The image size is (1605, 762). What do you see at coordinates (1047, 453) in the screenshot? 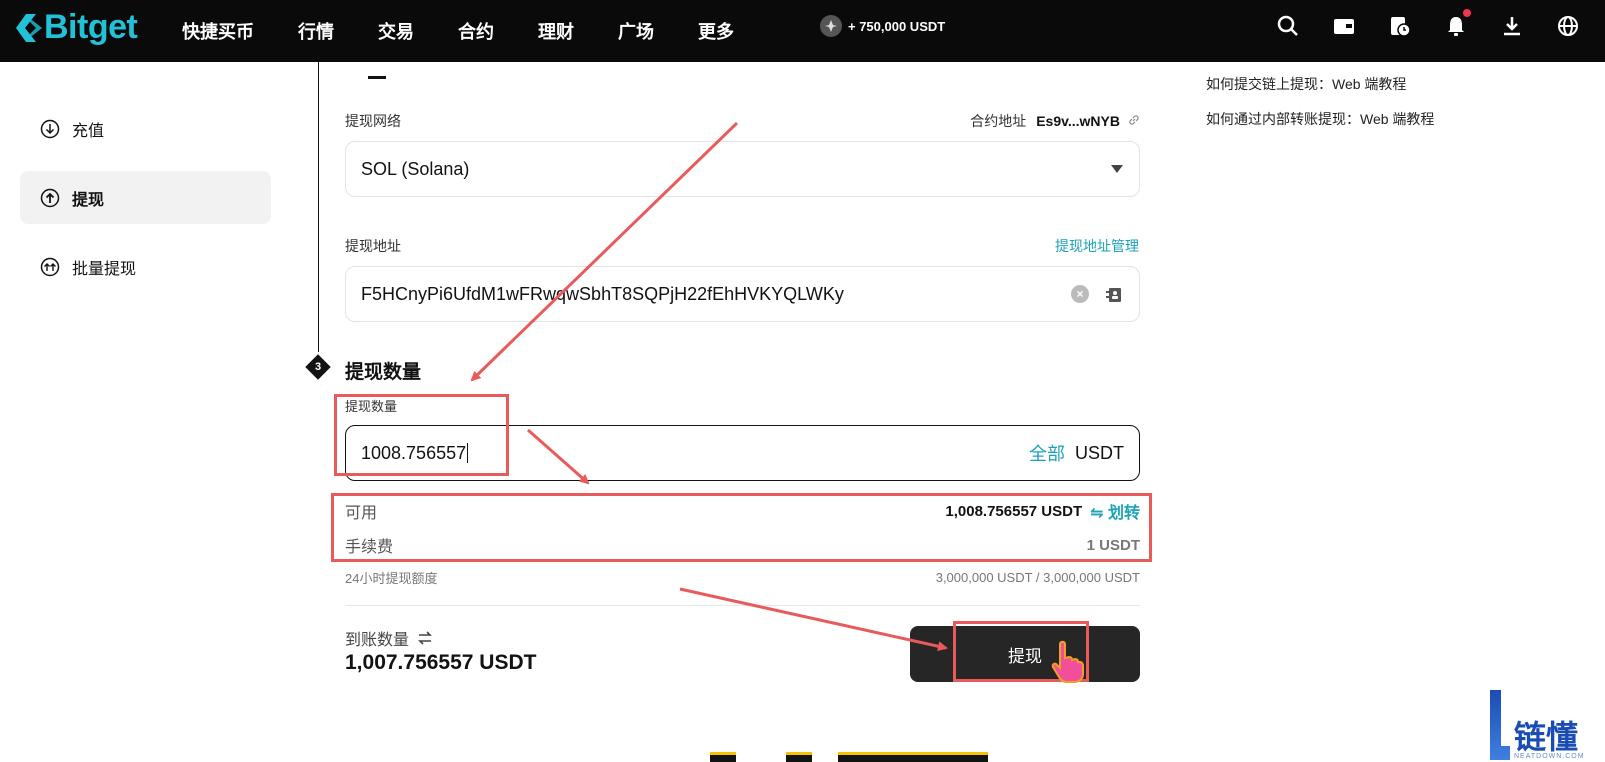
I see `max-button: 全部` at bounding box center [1047, 453].